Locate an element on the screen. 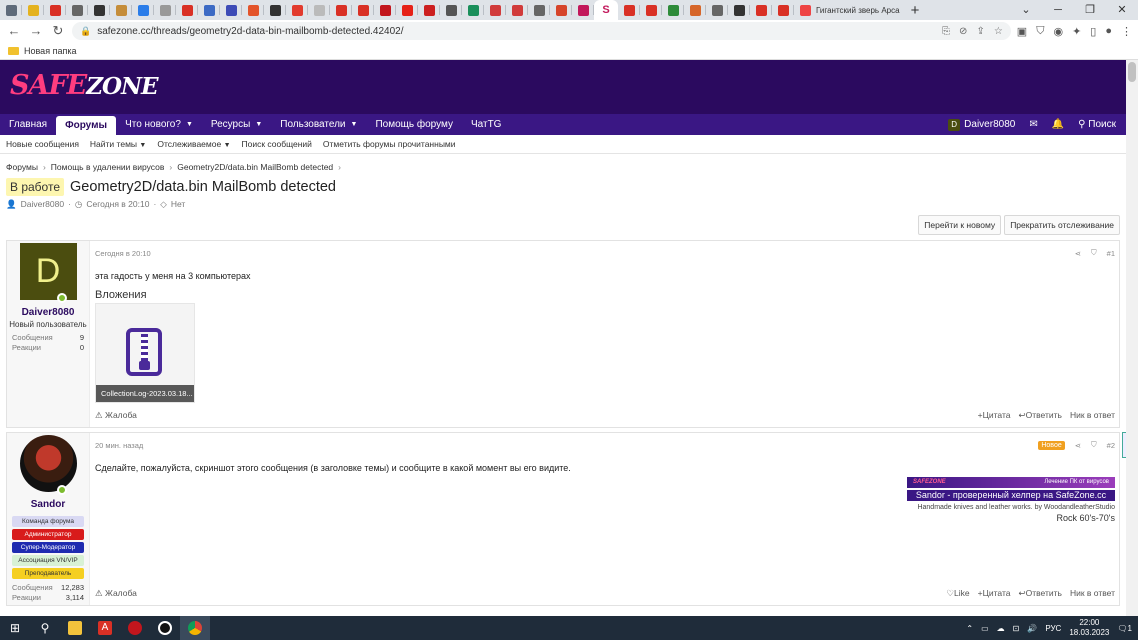 The width and height of the screenshot is (1138, 640). bookmark-folder: Новая папка is located at coordinates (50, 51).